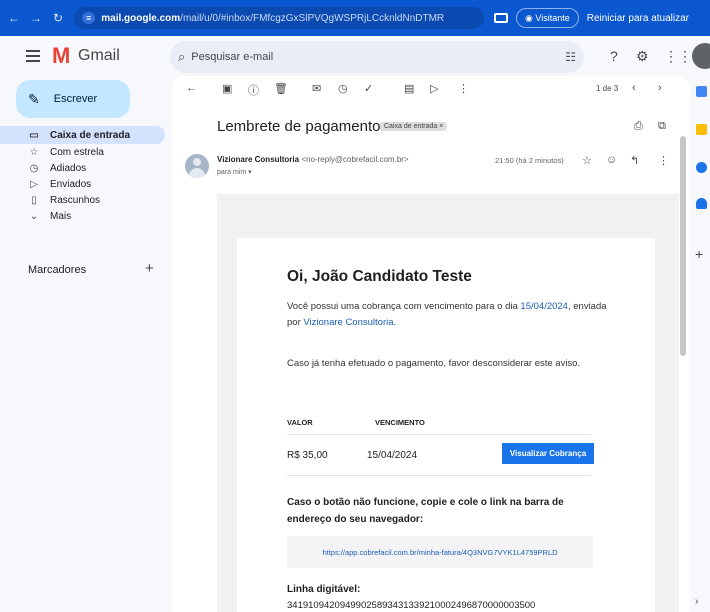 This screenshot has height=612, width=710. What do you see at coordinates (409, 88) in the screenshot?
I see `move-to-icon: ▤` at bounding box center [409, 88].